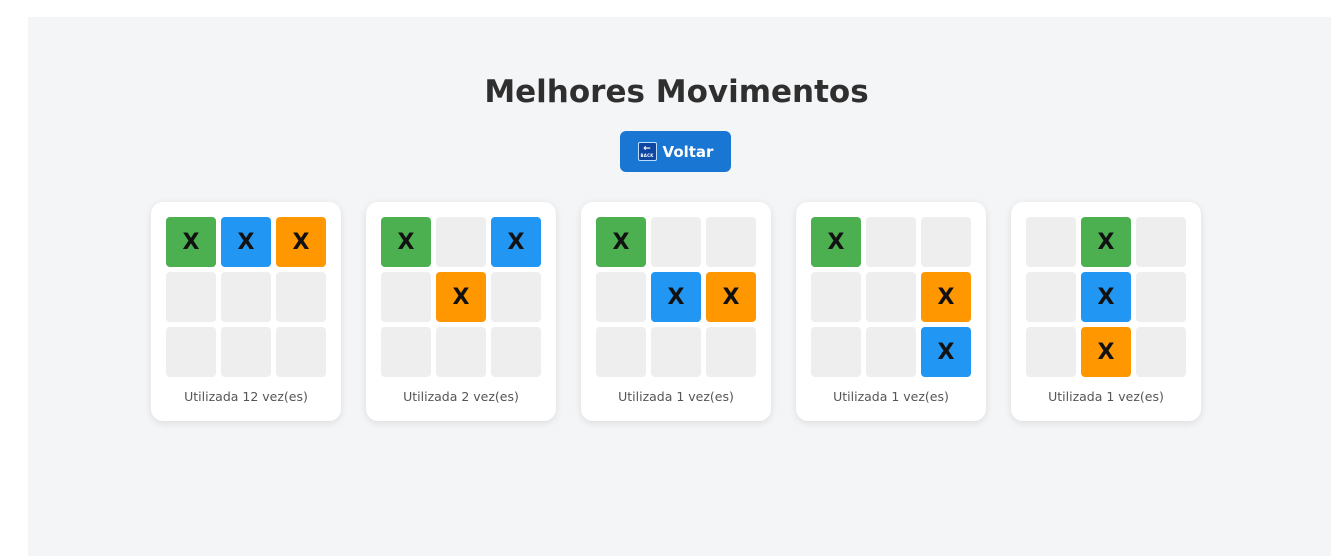  Describe the element at coordinates (647, 151) in the screenshot. I see `back-arrow-icon: ← BACK` at that location.